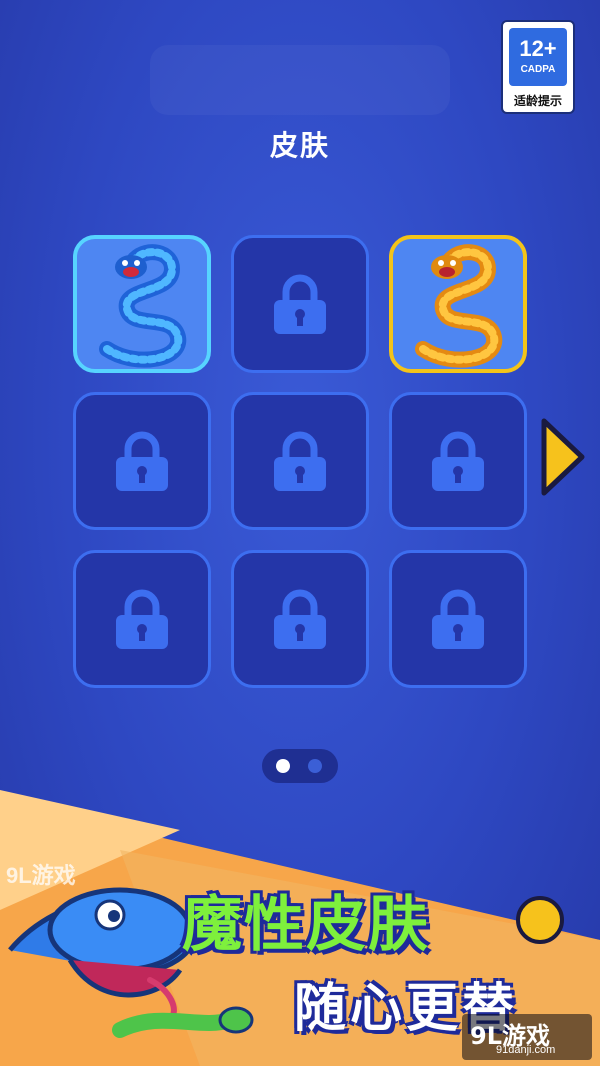  What do you see at coordinates (538, 69) in the screenshot?
I see `rating-org-label: CADPA` at bounding box center [538, 69].